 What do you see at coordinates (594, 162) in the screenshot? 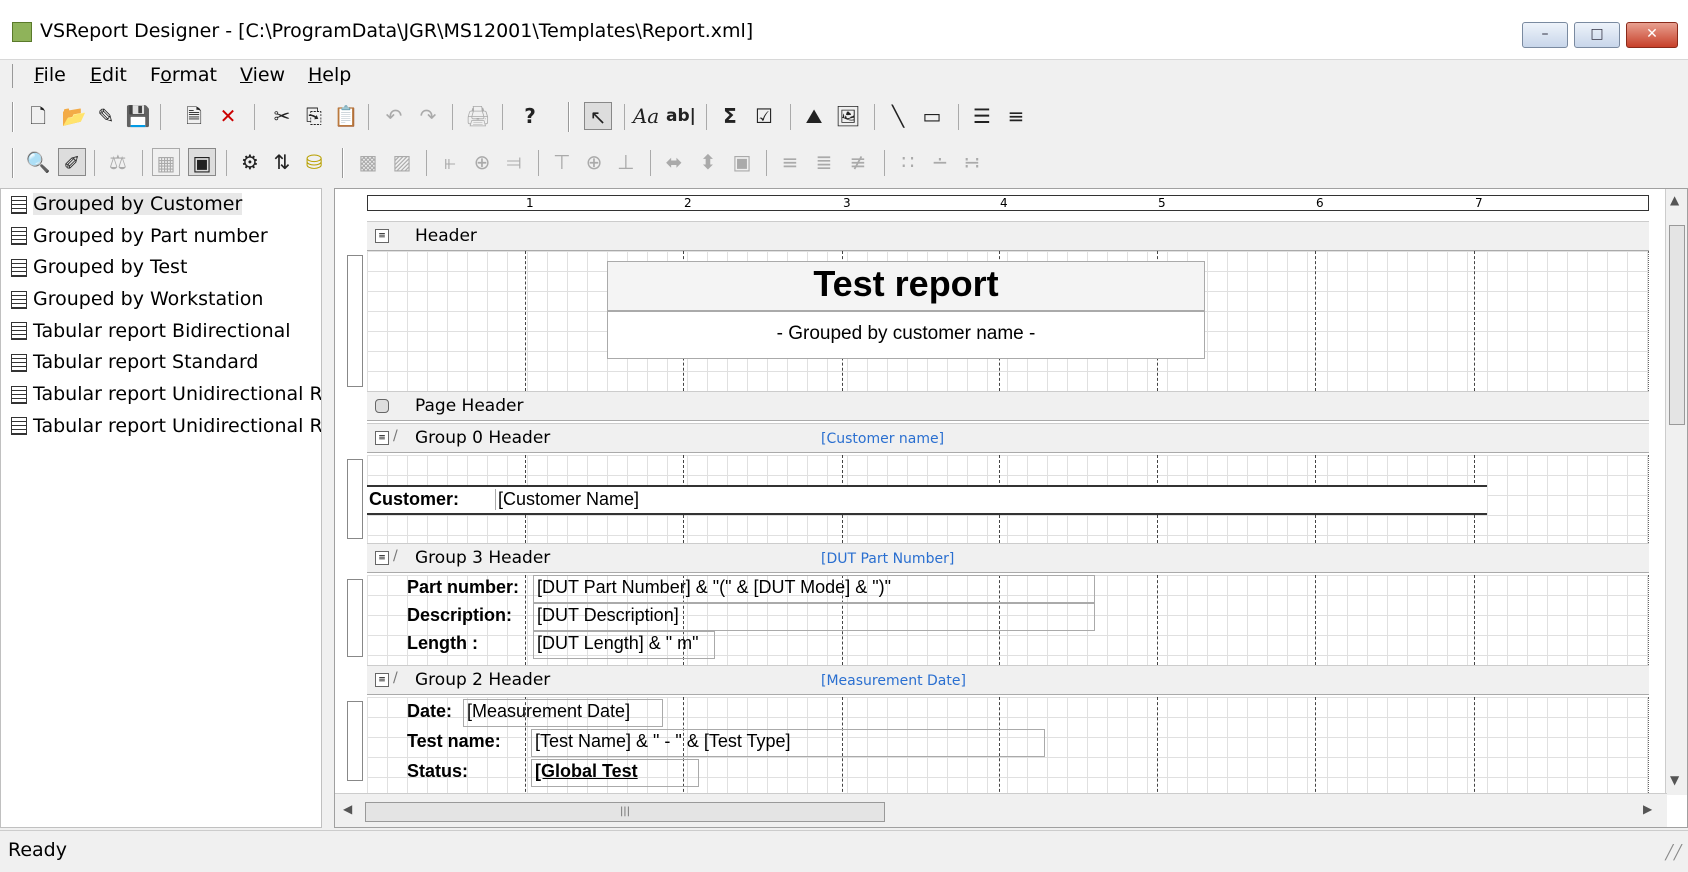
I see `align-middle-icon: ⊕` at bounding box center [594, 162].